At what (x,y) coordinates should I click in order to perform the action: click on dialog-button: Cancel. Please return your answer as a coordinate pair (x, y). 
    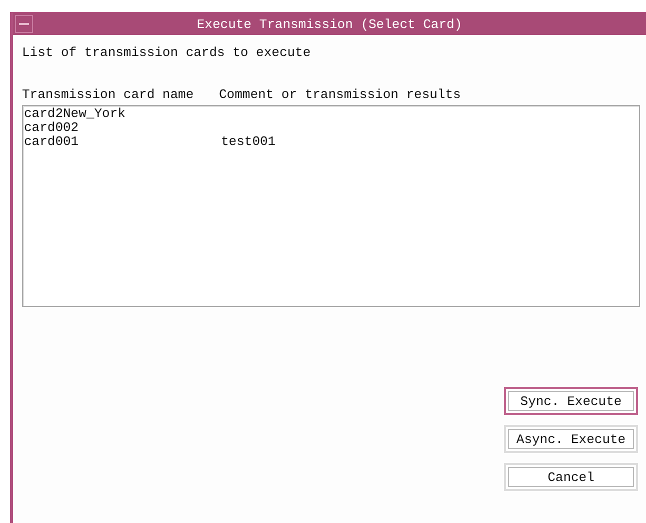
    Looking at the image, I should click on (571, 477).